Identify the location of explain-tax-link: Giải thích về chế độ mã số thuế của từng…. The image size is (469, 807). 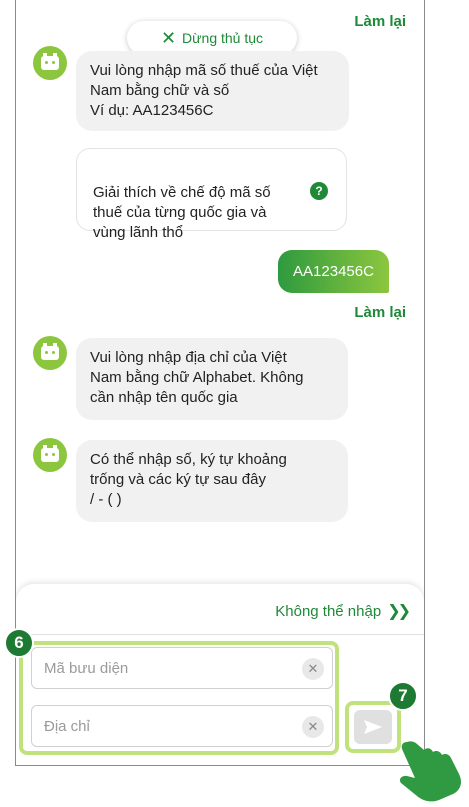
(211, 194).